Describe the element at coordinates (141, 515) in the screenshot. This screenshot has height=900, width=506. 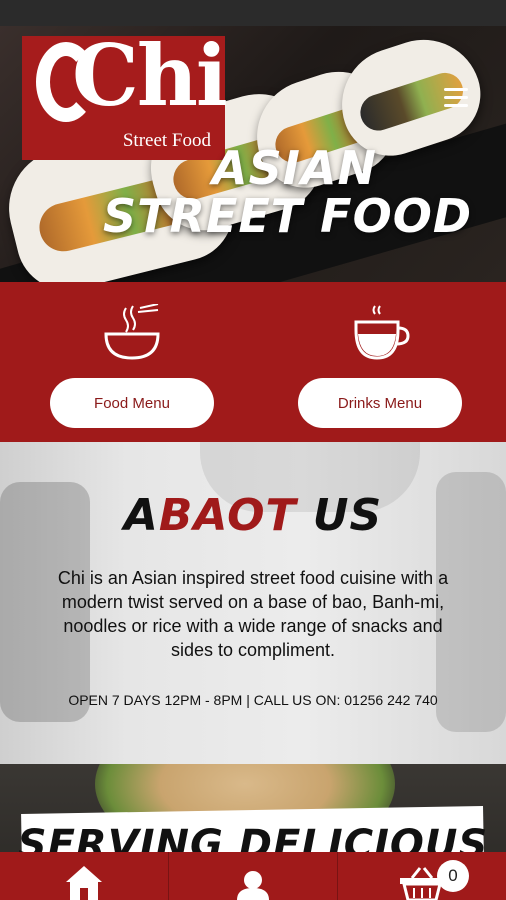
I see `about-title-prefix: A` at that location.